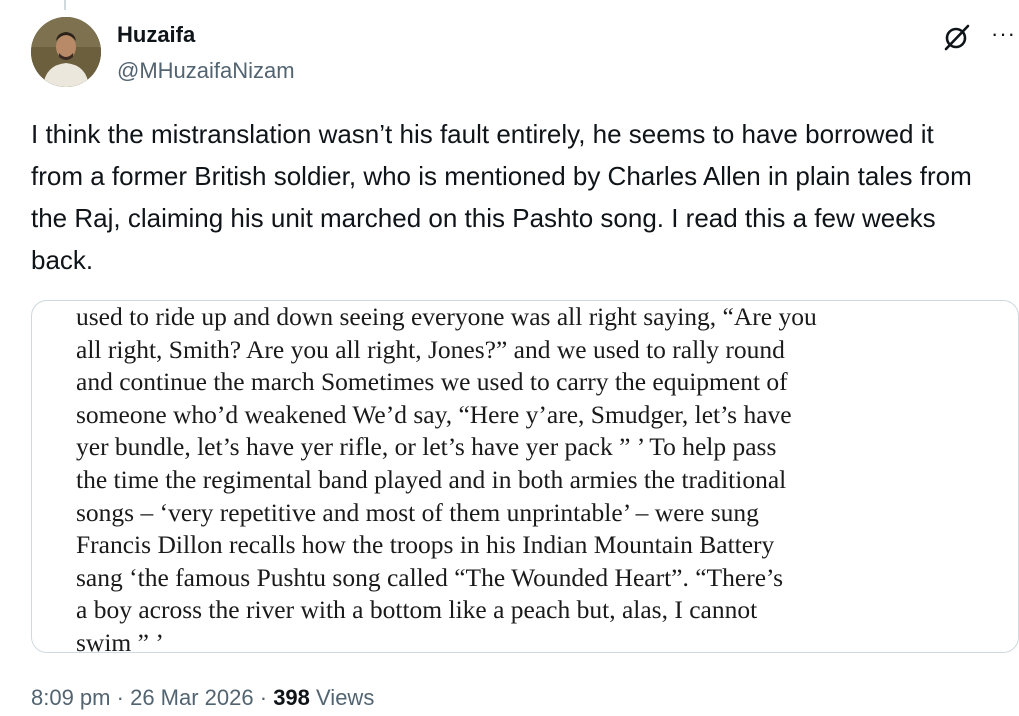 The width and height of the screenshot is (1019, 716). Describe the element at coordinates (291, 697) in the screenshot. I see `views-count: 398` at that location.